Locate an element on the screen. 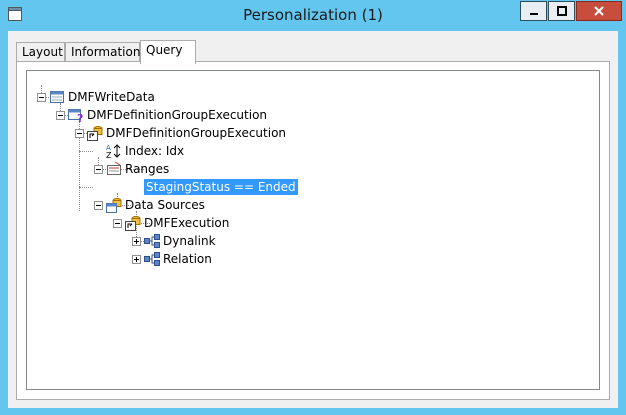 The image size is (626, 415). ranges-icon is located at coordinates (114, 168).